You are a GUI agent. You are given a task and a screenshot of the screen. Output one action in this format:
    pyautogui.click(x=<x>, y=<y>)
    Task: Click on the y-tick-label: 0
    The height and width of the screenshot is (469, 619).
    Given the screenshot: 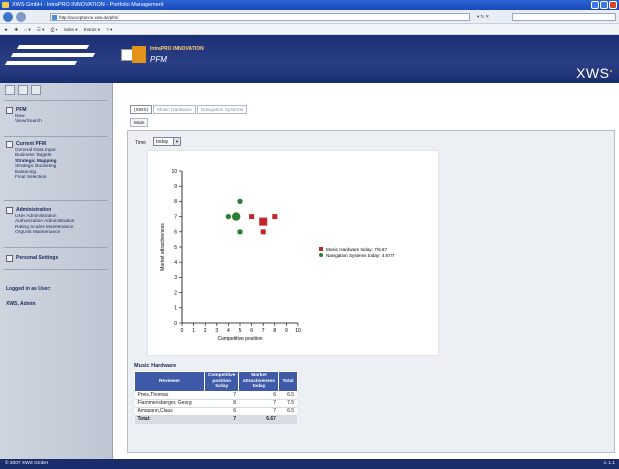 What is the action you would take?
    pyautogui.click(x=175, y=324)
    